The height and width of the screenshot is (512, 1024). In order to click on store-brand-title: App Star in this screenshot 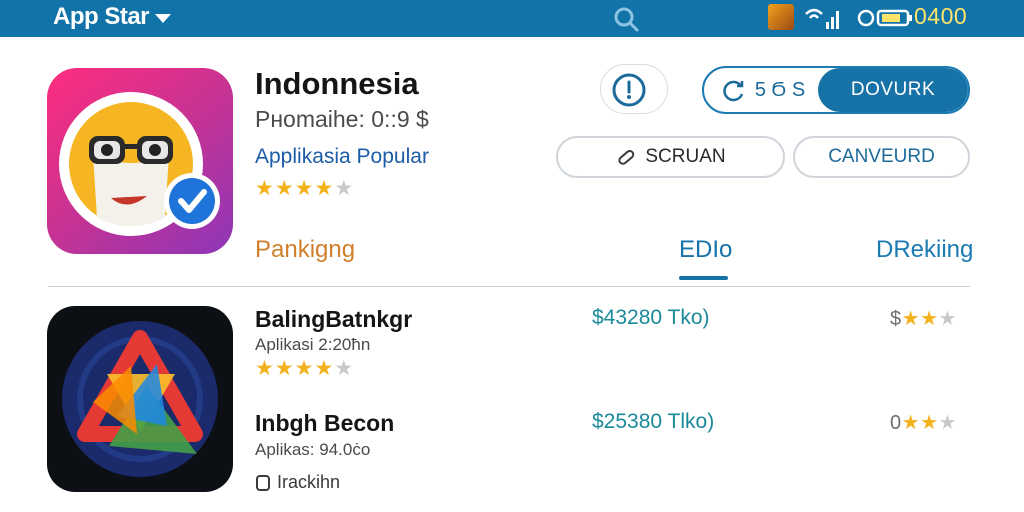, I will do `click(101, 16)`.